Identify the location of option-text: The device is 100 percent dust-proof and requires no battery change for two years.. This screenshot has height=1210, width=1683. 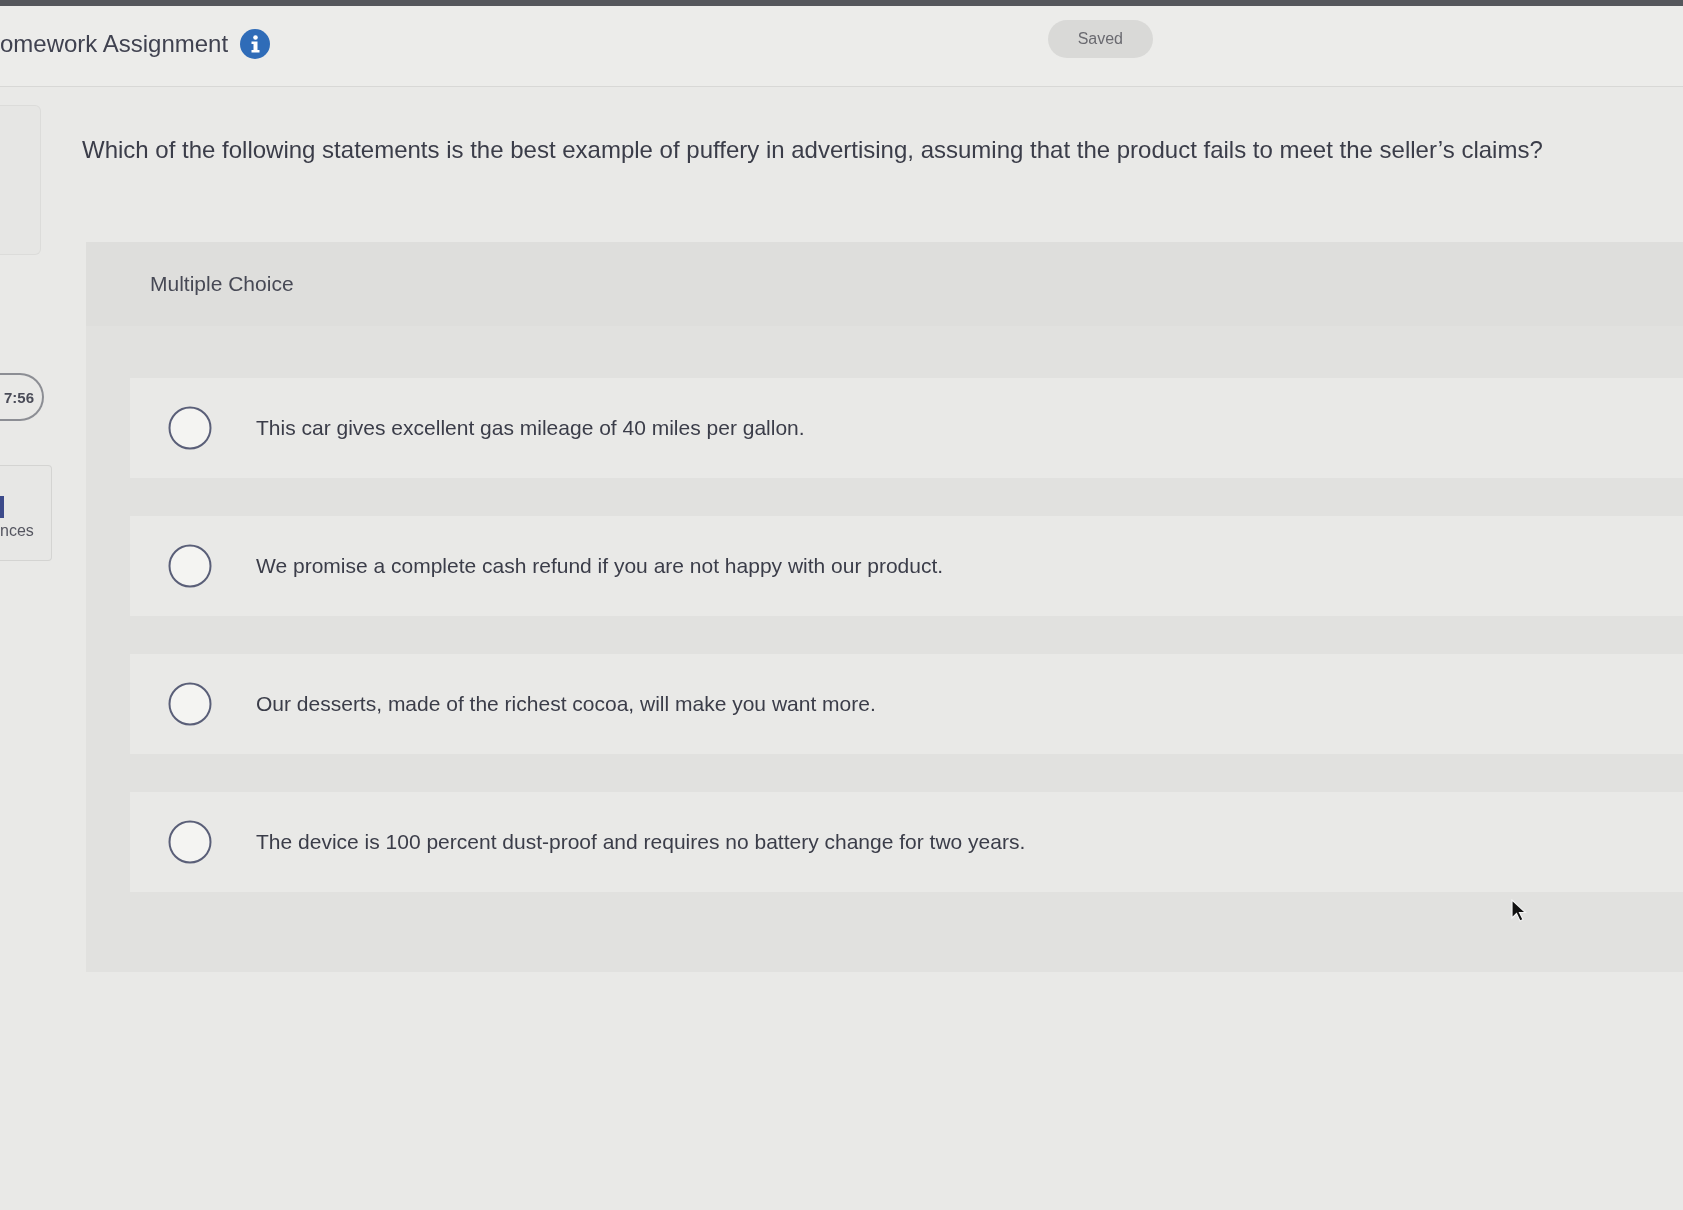
(641, 842).